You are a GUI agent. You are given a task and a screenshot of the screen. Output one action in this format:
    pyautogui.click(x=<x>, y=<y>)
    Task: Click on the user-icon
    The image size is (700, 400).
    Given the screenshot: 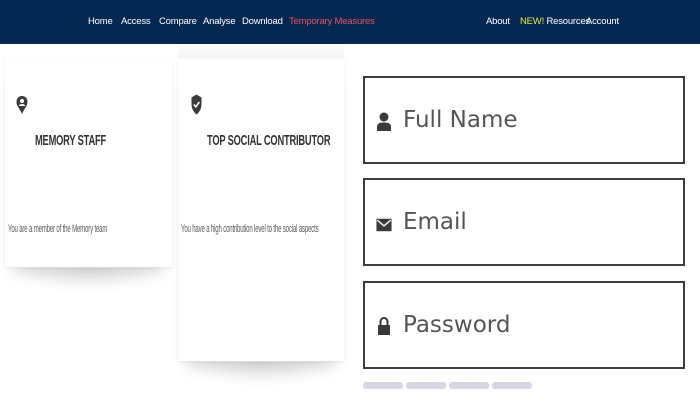 What is the action you would take?
    pyautogui.click(x=384, y=121)
    